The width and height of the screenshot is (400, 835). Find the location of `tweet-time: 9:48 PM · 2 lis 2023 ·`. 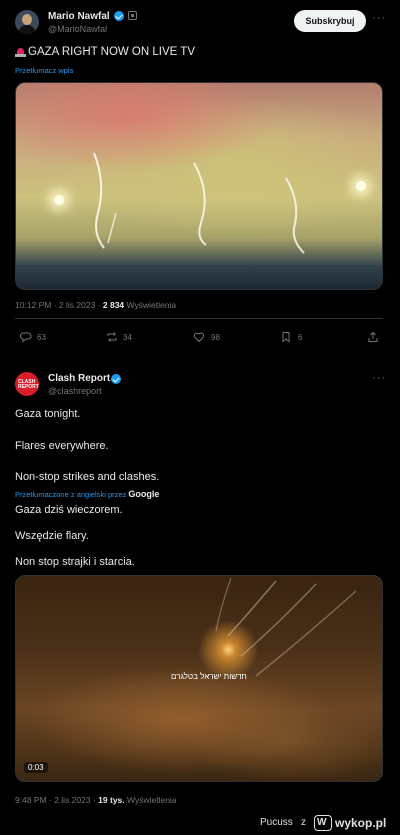

tweet-time: 9:48 PM · 2 lis 2023 · is located at coordinates (55, 800).